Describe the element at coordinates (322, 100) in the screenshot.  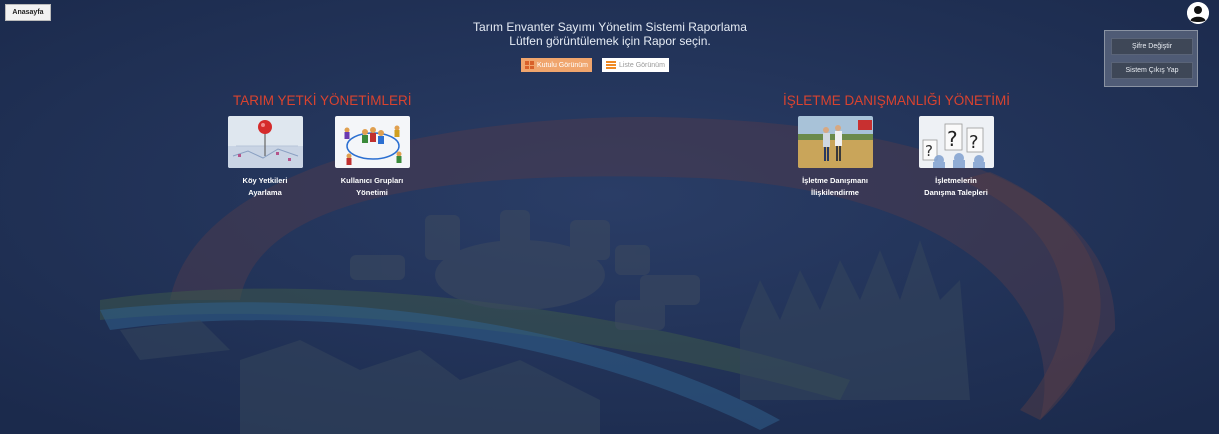
I see `section-title-tarim-yetki: TARIM YETKİ YÖNETİMLERİ` at that location.